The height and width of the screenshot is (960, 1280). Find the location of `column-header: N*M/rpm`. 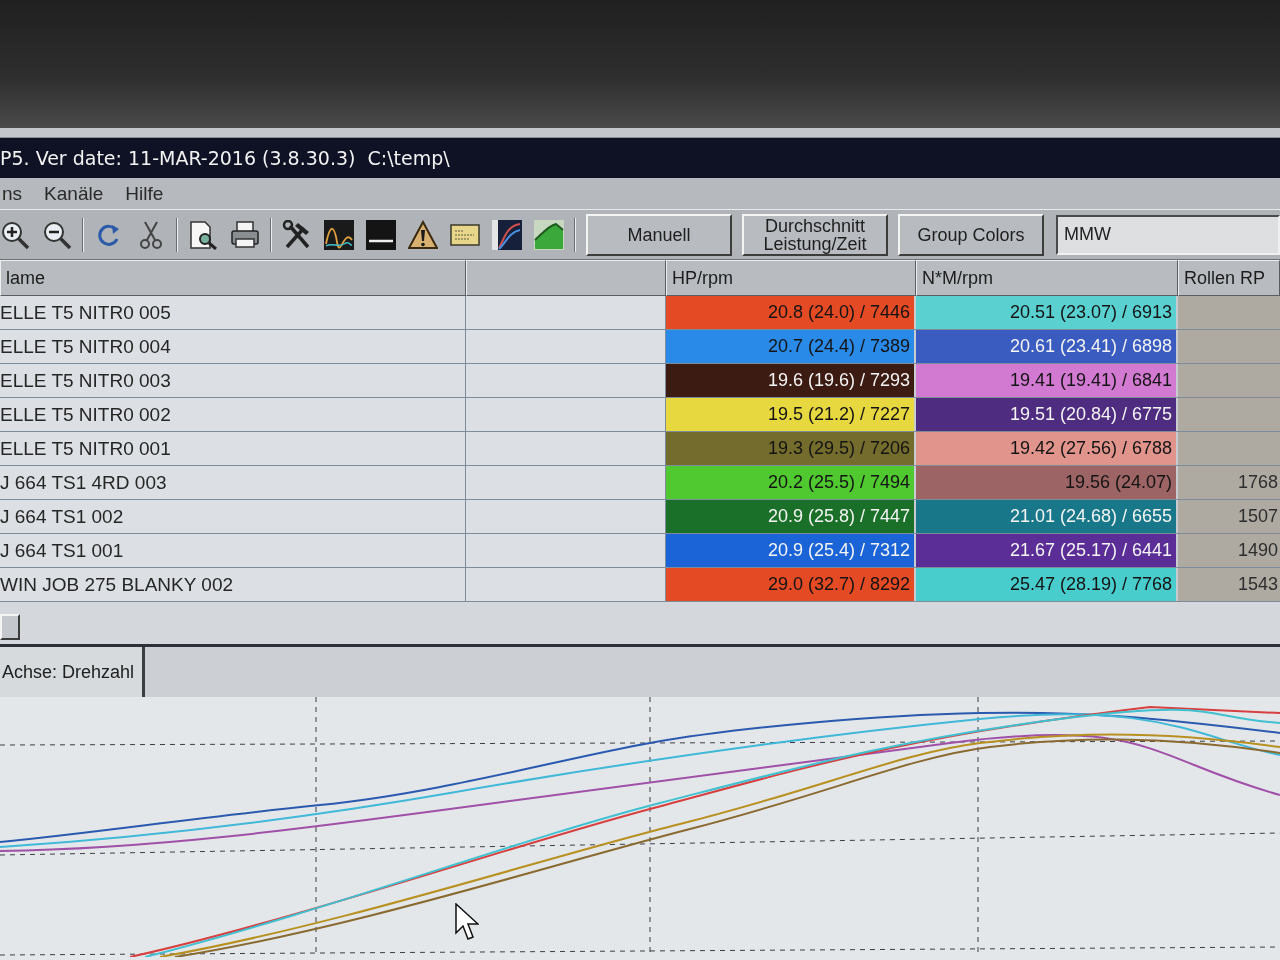

column-header: N*M/rpm is located at coordinates (1047, 278).